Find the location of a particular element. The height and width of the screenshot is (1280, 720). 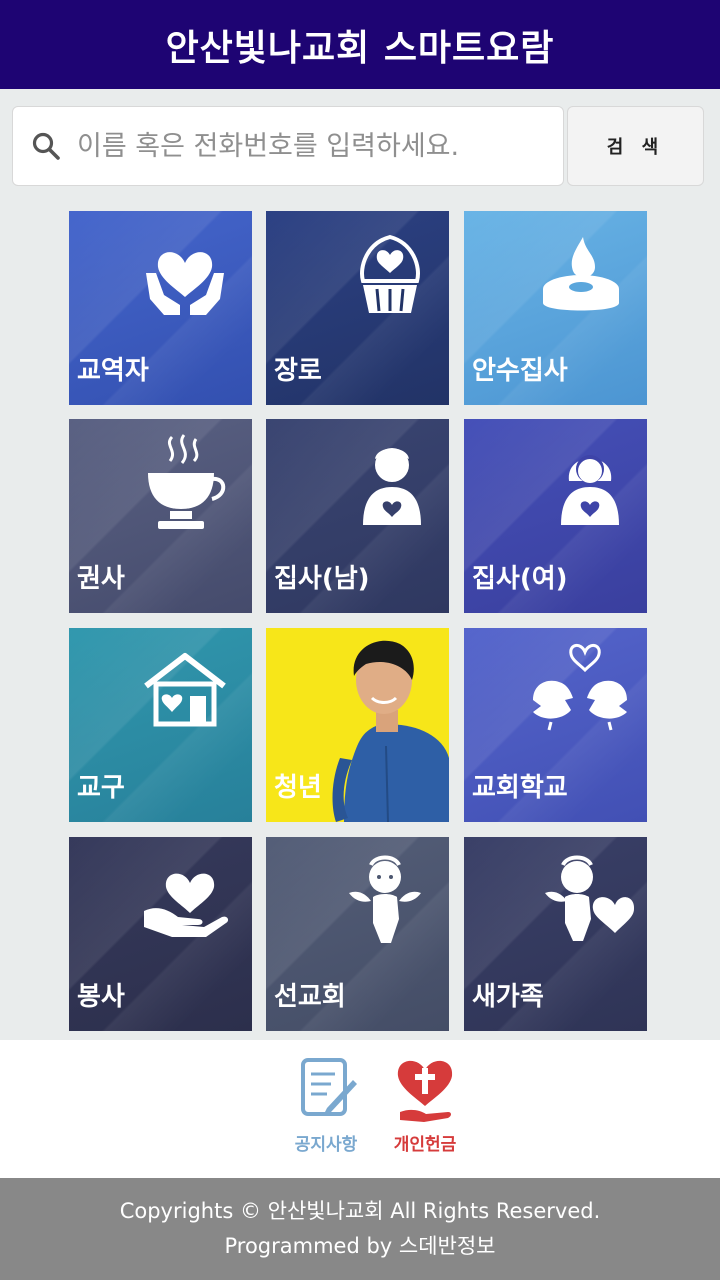

programmed-by-text: Programmed by 스데반정보 is located at coordinates (360, 1246).